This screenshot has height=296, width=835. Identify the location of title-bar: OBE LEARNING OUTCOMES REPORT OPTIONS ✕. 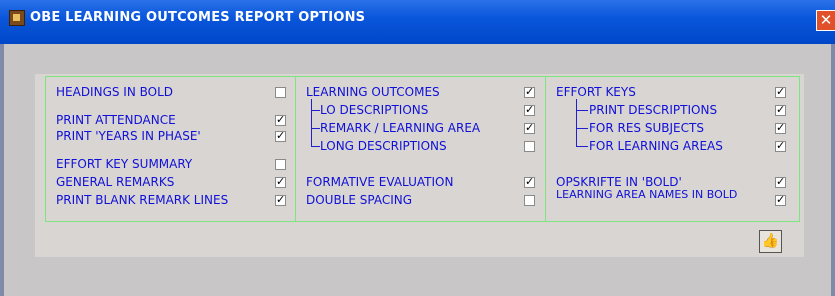
(417, 22).